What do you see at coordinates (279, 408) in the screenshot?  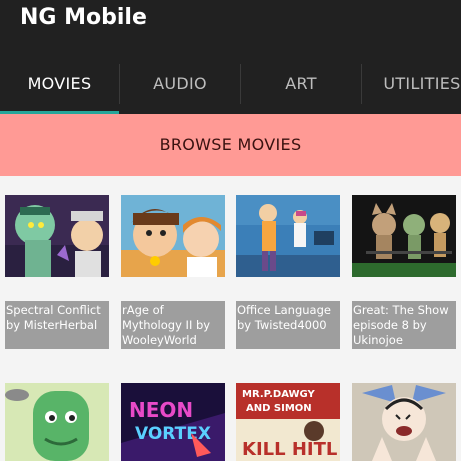 I see `thumb-text-subtitle: AND SIMON` at bounding box center [279, 408].